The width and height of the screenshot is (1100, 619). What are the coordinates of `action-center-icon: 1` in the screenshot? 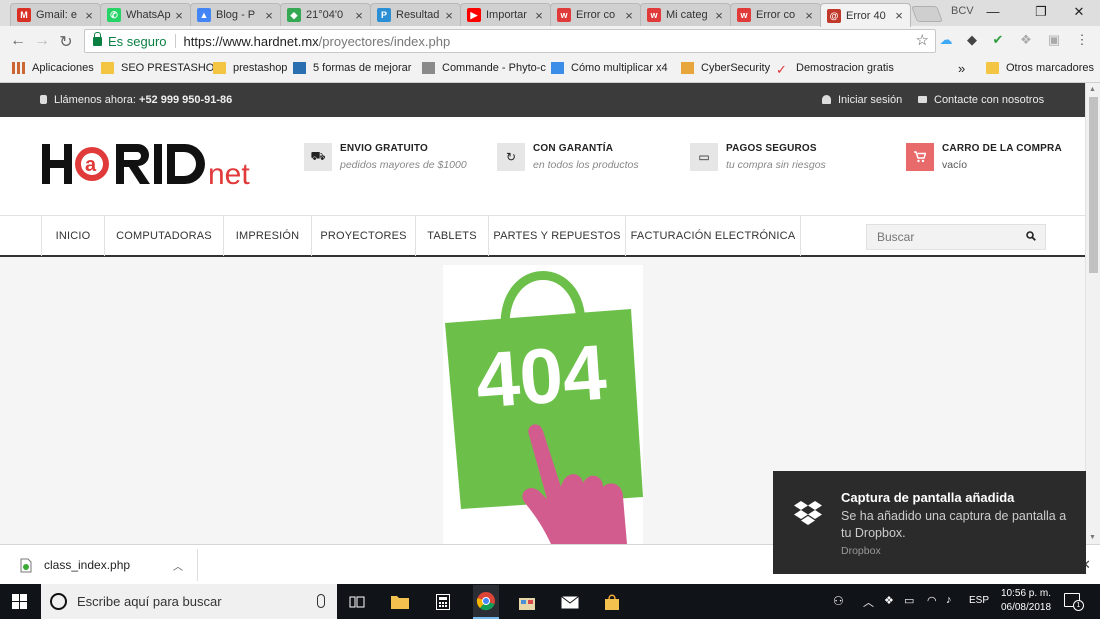 It's located at (1074, 602).